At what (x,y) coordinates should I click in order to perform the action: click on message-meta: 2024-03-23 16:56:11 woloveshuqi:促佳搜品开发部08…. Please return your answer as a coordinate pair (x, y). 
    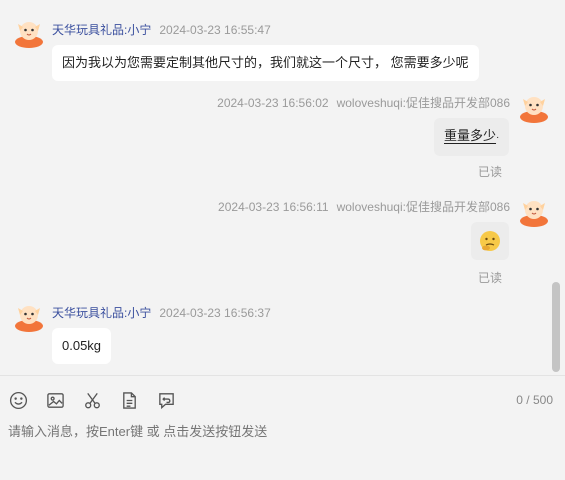
    Looking at the image, I should click on (364, 206).